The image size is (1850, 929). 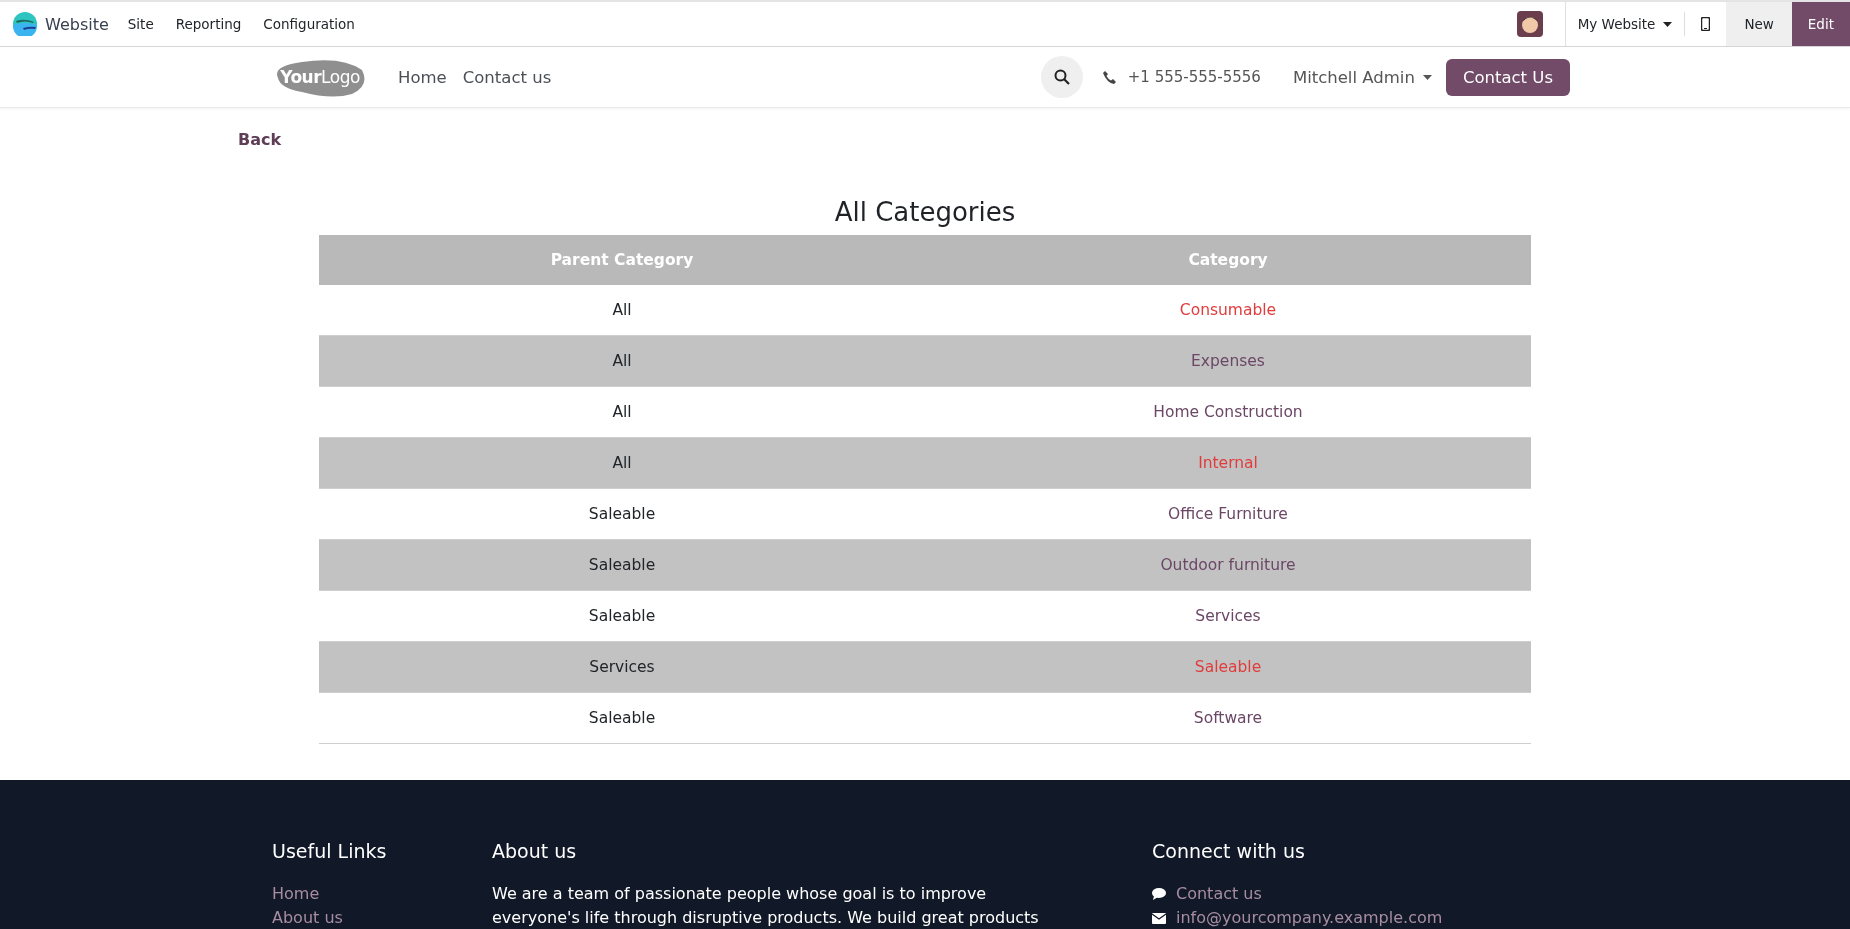 I want to click on table-cell: Home Construction, so click(x=1228, y=412).